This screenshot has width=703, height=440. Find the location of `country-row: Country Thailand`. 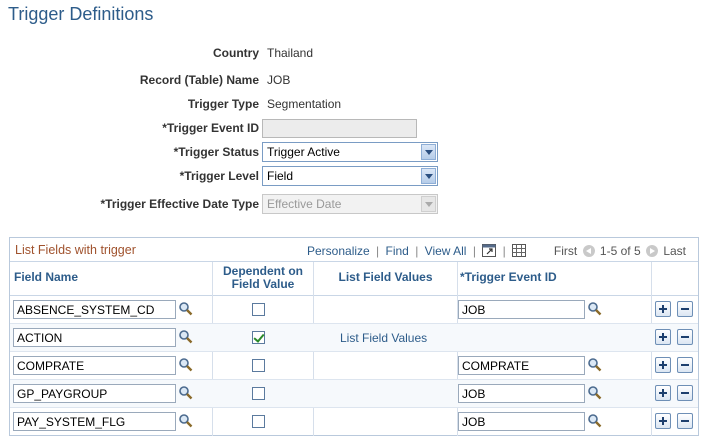

country-row: Country Thailand is located at coordinates (351, 54).